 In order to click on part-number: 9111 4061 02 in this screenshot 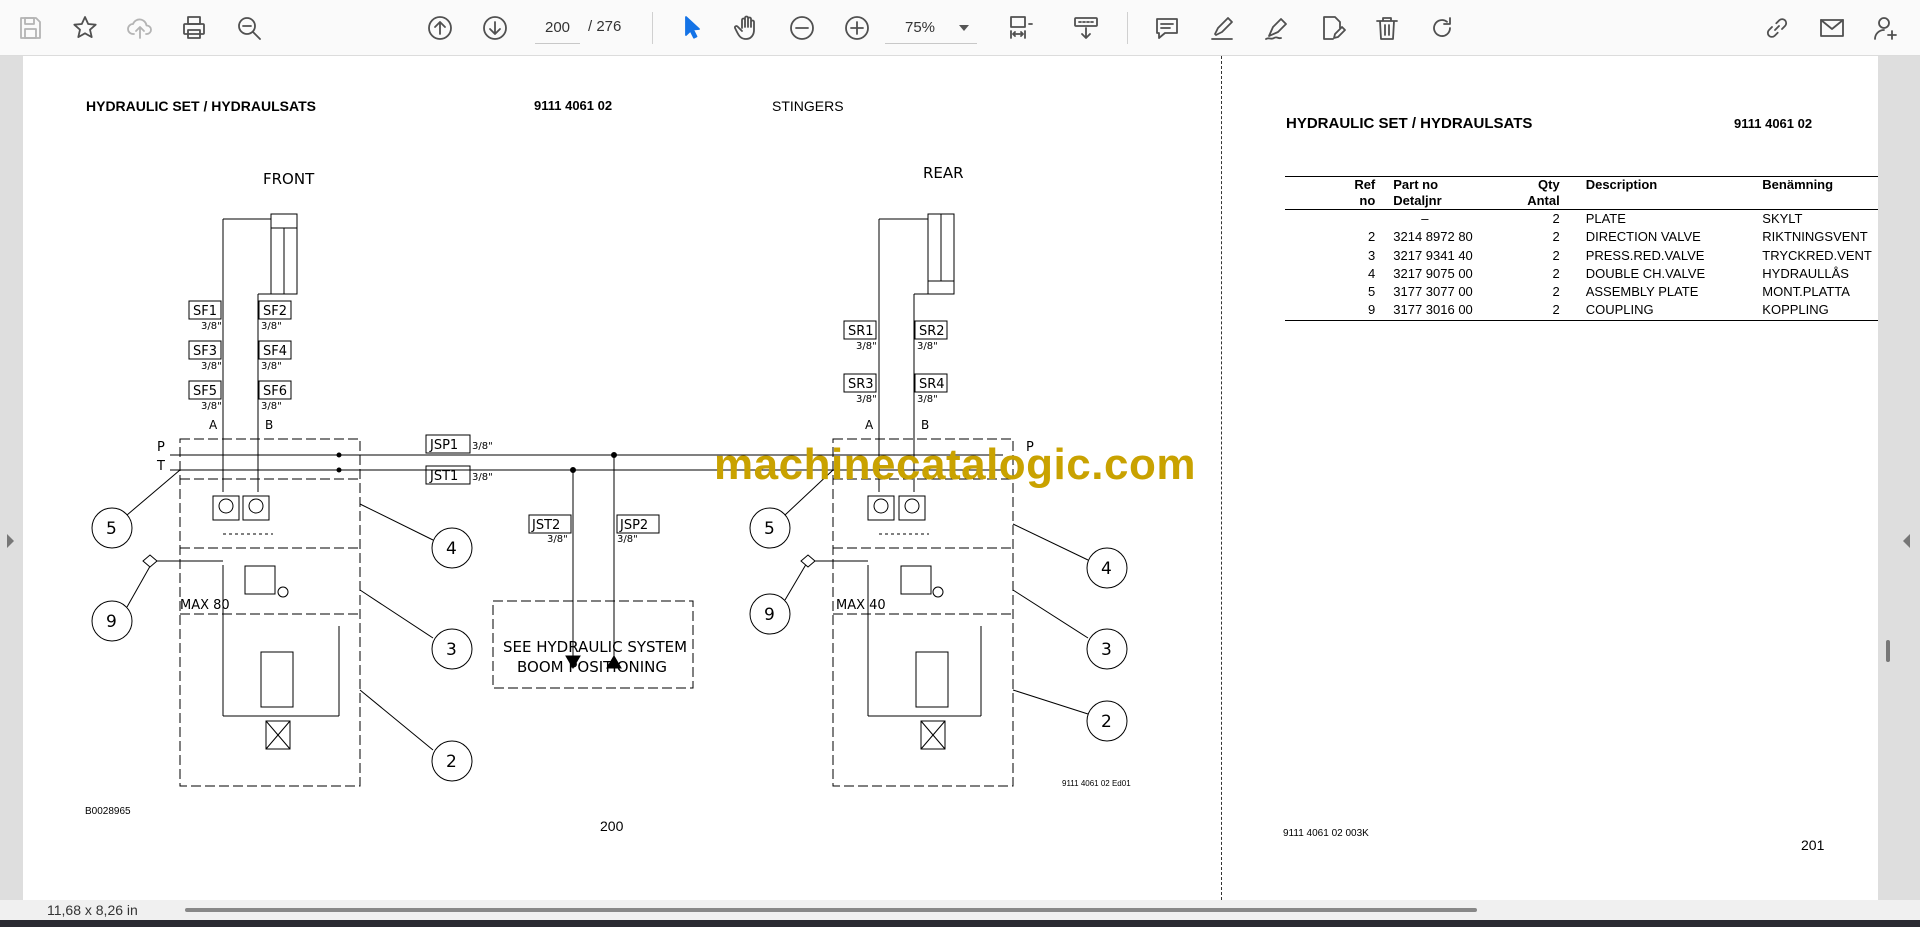, I will do `click(1773, 123)`.